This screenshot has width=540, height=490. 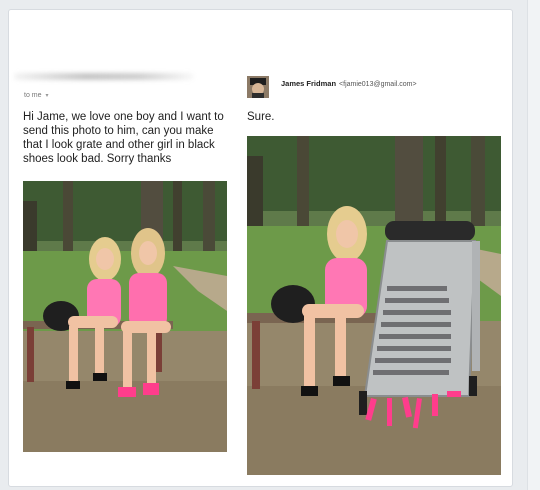 I want to click on sender-line: James Fridman <fjamie013@gmail.com>, so click(x=349, y=83).